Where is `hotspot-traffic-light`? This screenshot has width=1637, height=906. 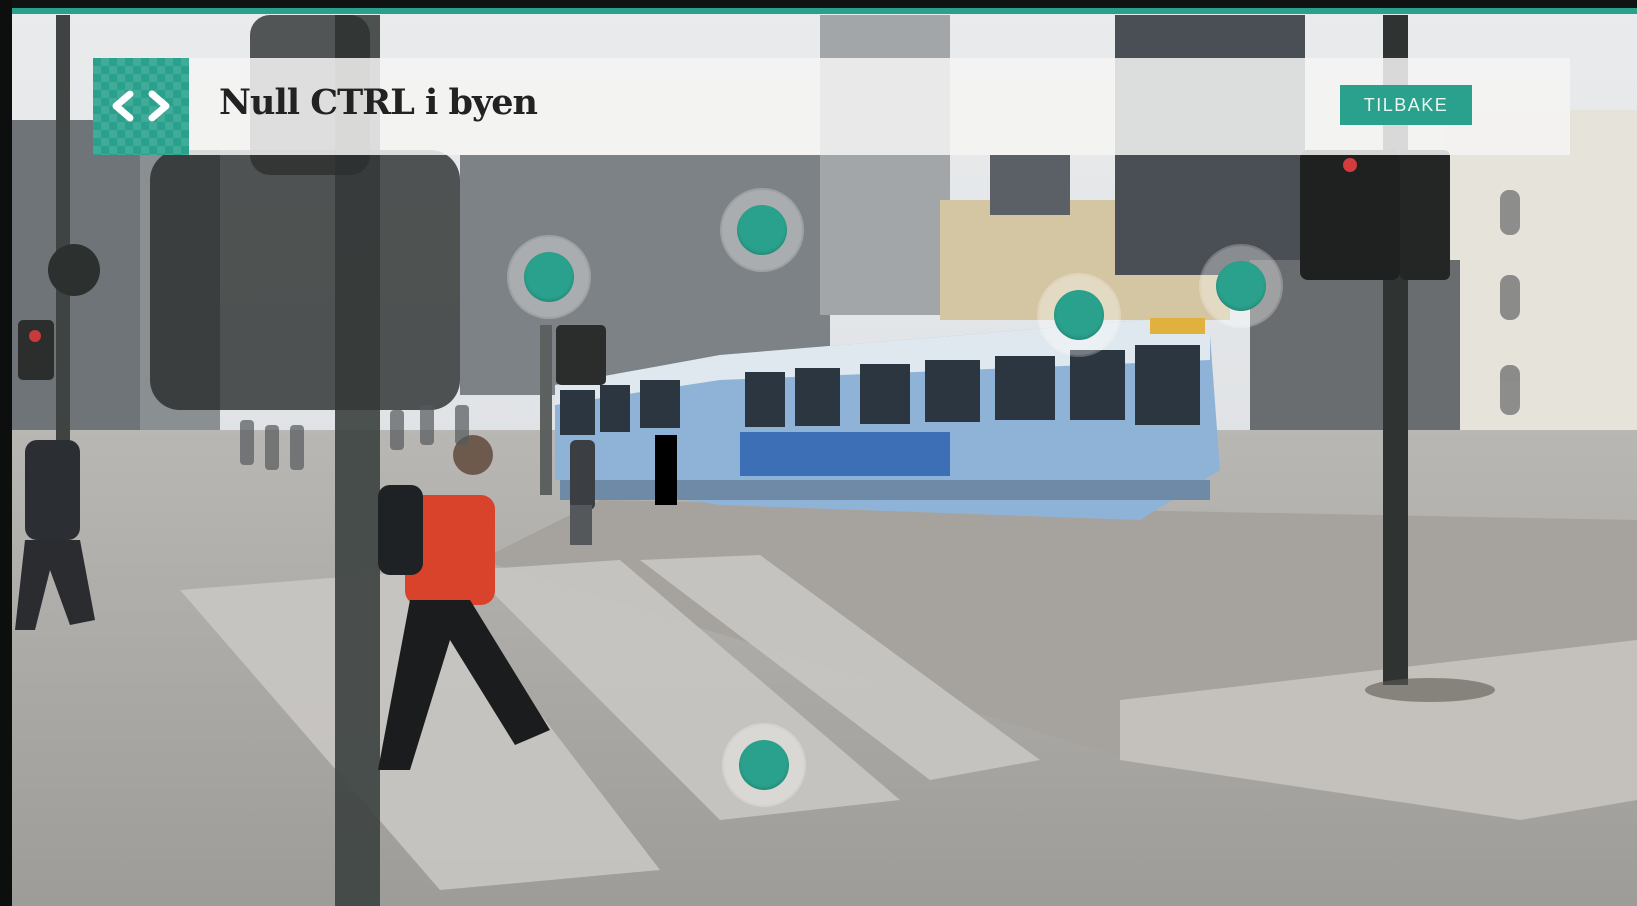 hotspot-traffic-light is located at coordinates (1241, 286).